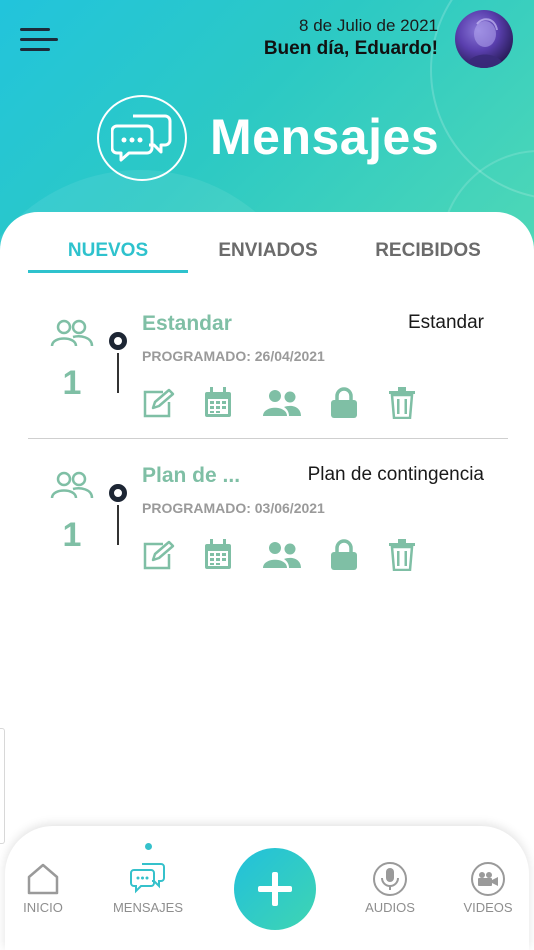  I want to click on microphone-icon, so click(390, 879).